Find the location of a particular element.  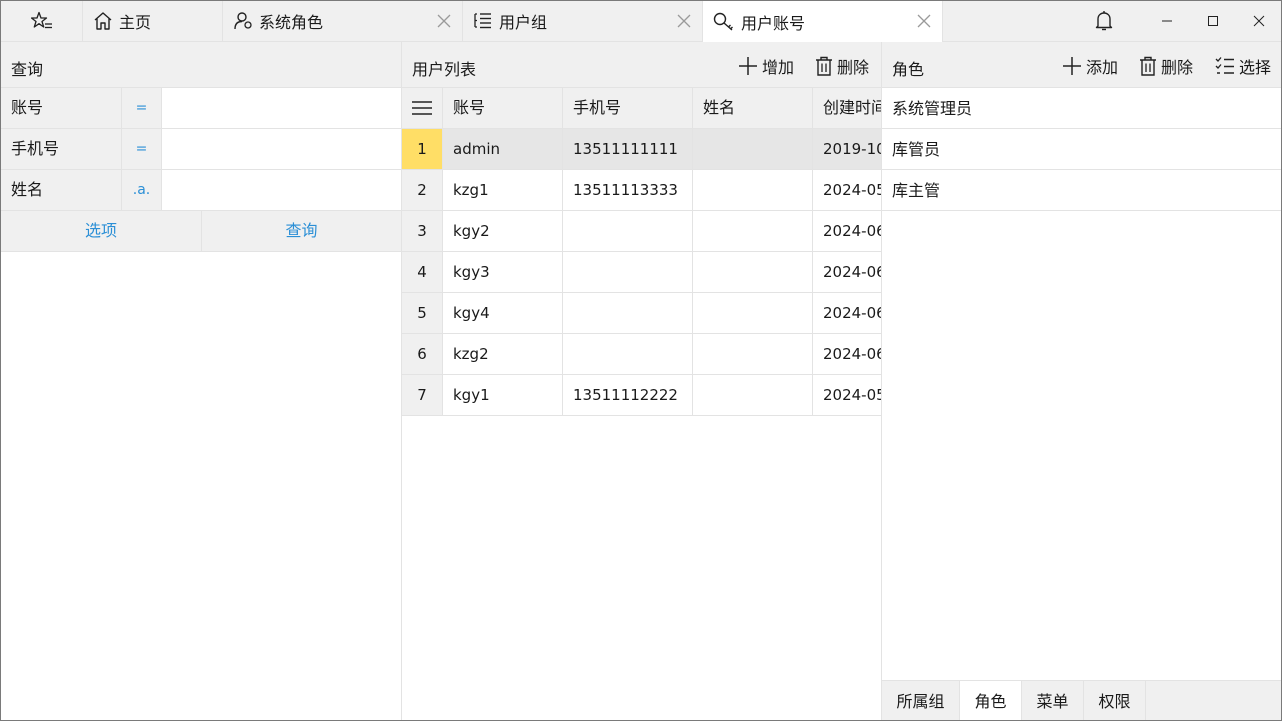

account-input is located at coordinates (281, 108).